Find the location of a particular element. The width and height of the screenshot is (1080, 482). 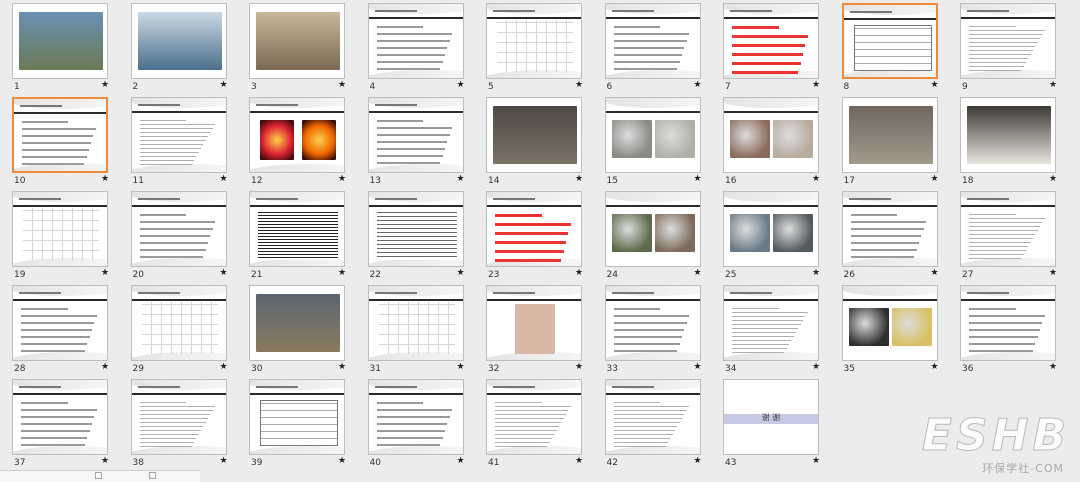

slide-thumbnail: 3 ★ is located at coordinates (299, 48).